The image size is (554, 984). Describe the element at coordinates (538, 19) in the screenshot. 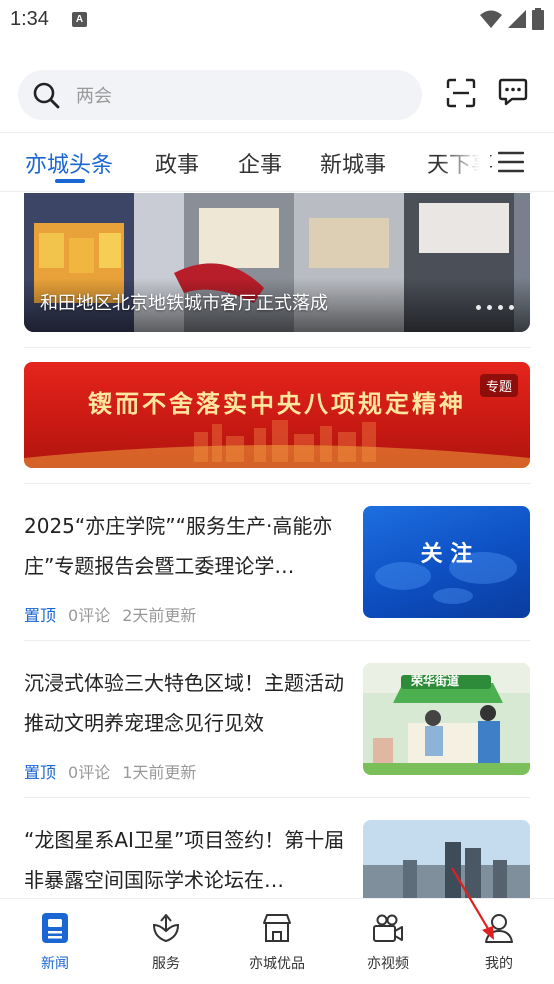

I see `battery-icon` at that location.